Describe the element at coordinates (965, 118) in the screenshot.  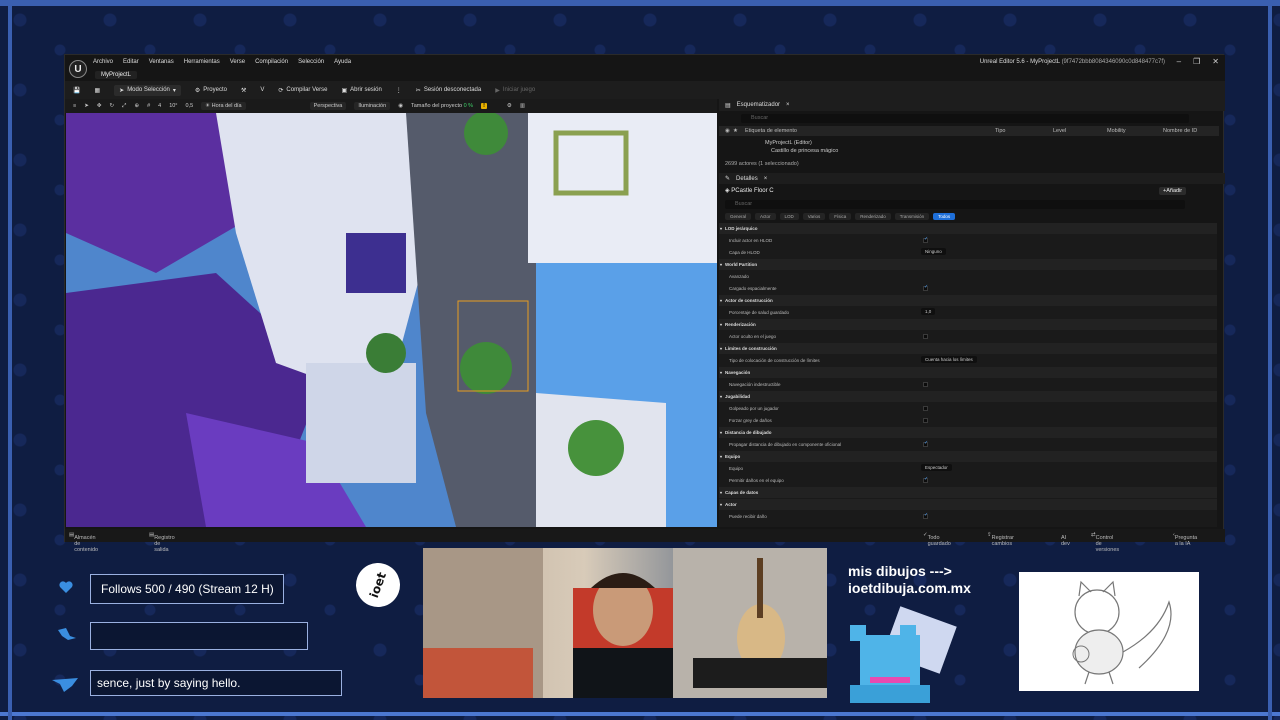
I see `outliner-search-input: Buscar` at that location.